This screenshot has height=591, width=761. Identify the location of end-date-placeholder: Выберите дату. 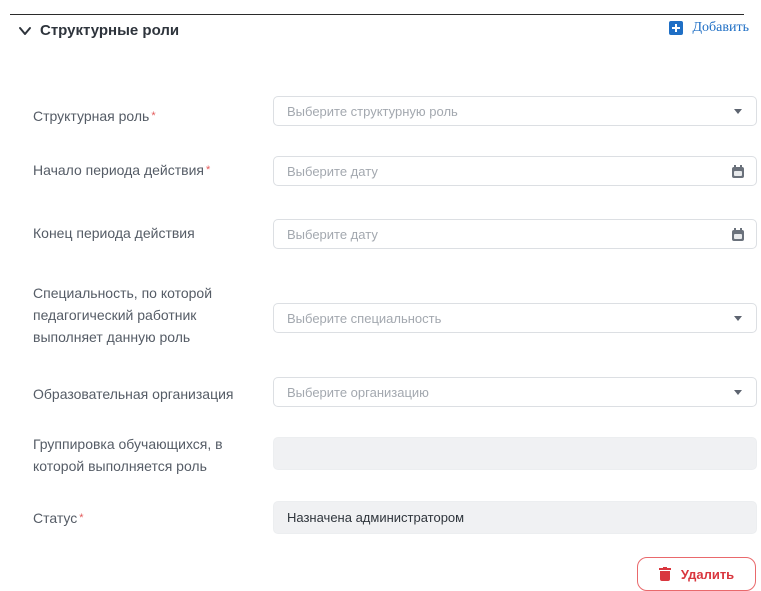
(332, 234).